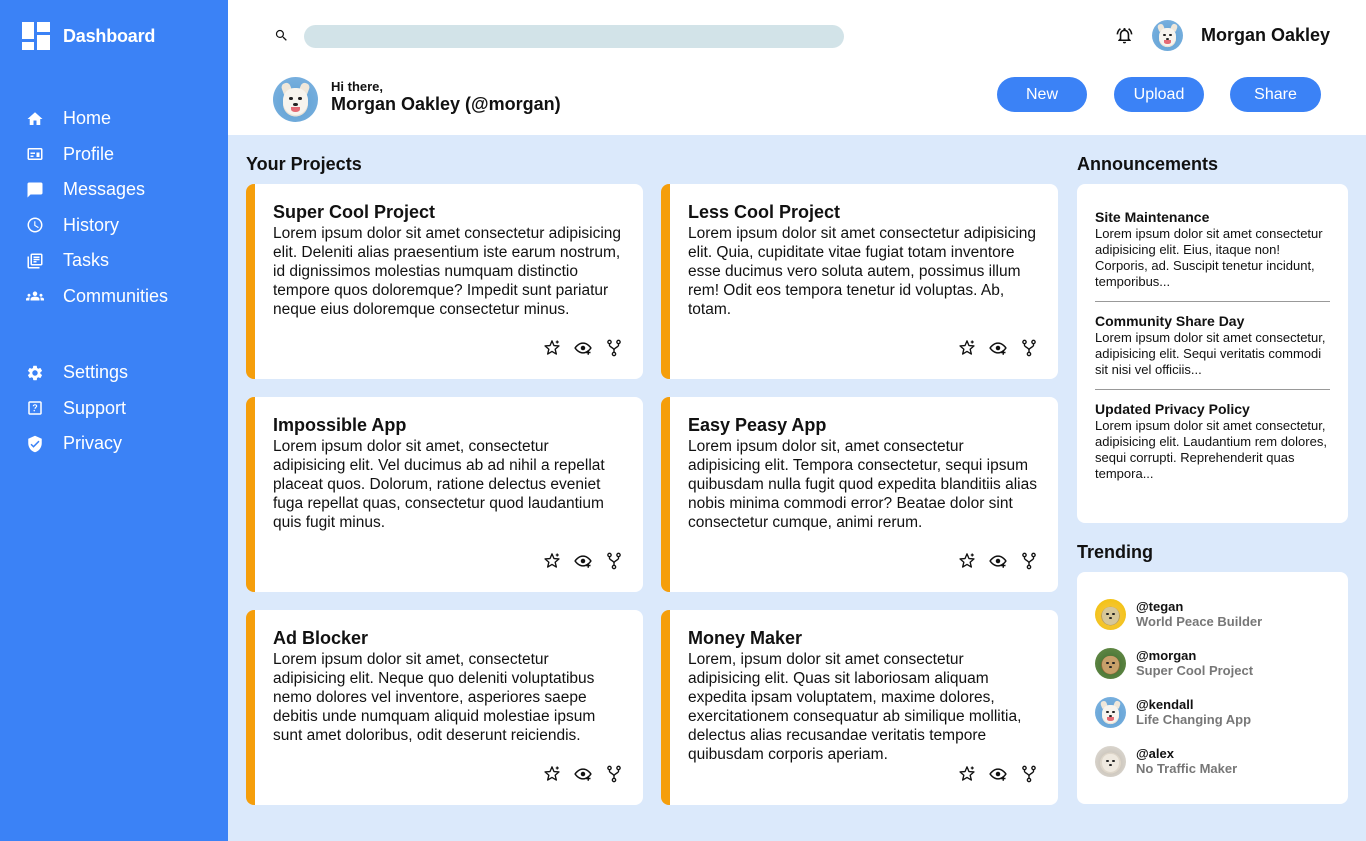 This screenshot has width=1366, height=841. I want to click on divider, so click(1212, 301).